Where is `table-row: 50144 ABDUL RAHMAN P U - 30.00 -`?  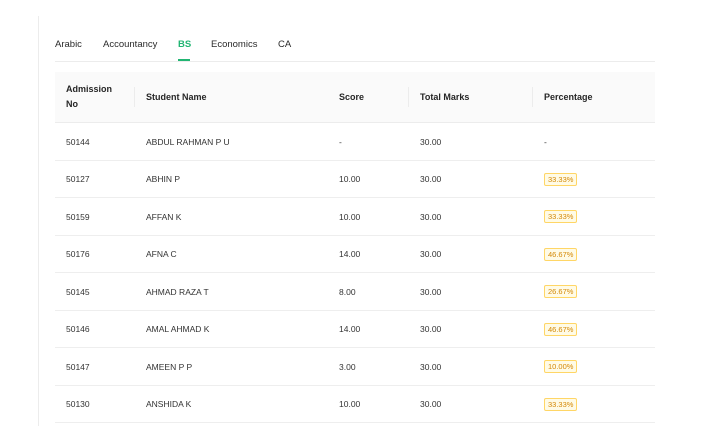 table-row: 50144 ABDUL RAHMAN P U - 30.00 - is located at coordinates (355, 142).